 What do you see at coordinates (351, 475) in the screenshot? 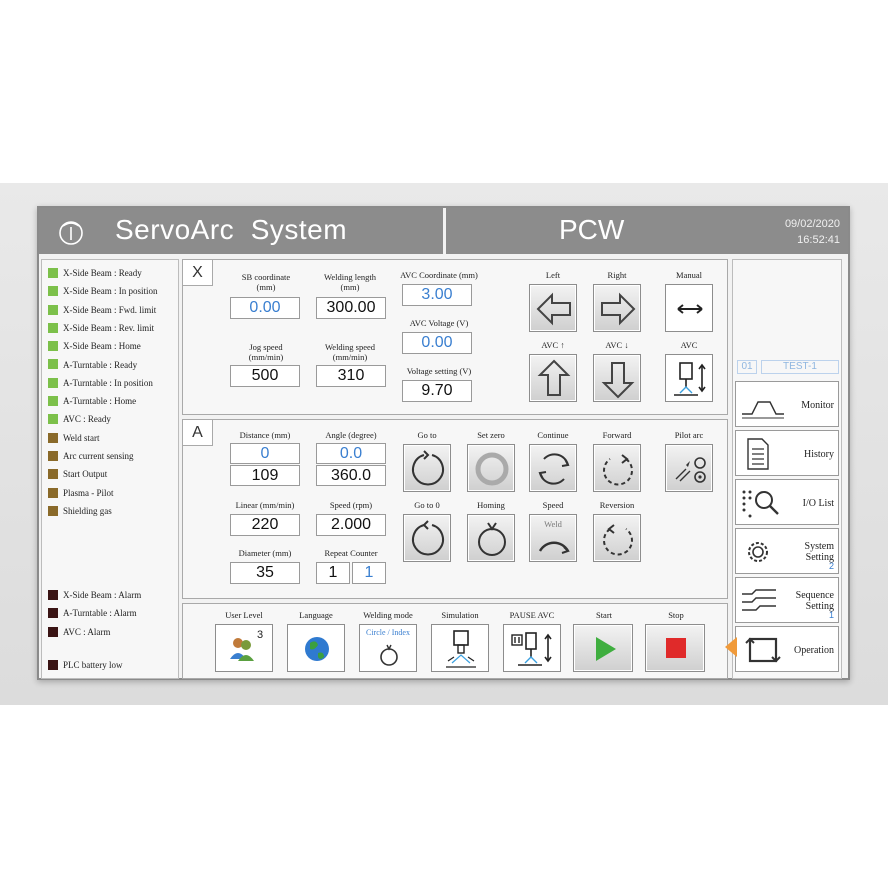
I see `angle-value-target: 360.0` at bounding box center [351, 475].